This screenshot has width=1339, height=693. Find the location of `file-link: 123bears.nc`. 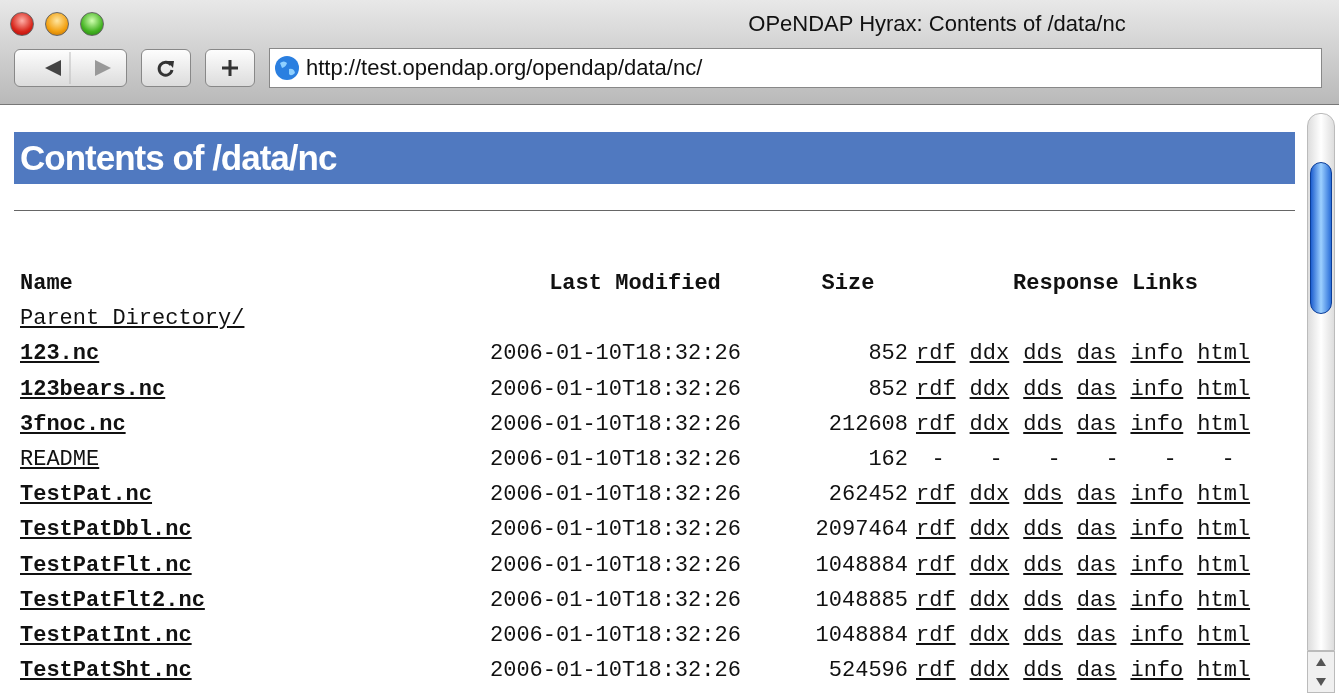

file-link: 123bears.nc is located at coordinates (93, 389).